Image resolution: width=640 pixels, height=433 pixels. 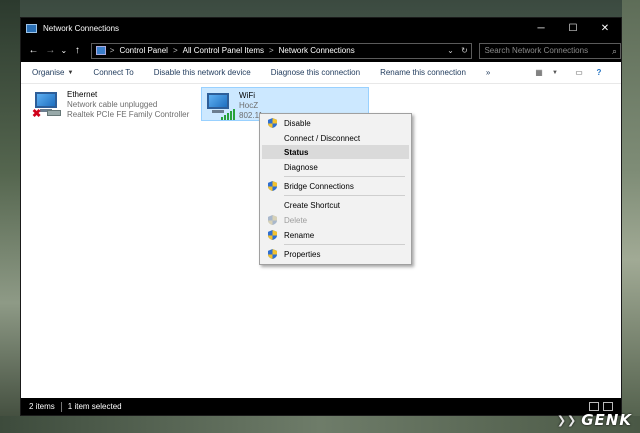 I want to click on watermark-text: GENK, so click(x=606, y=420).